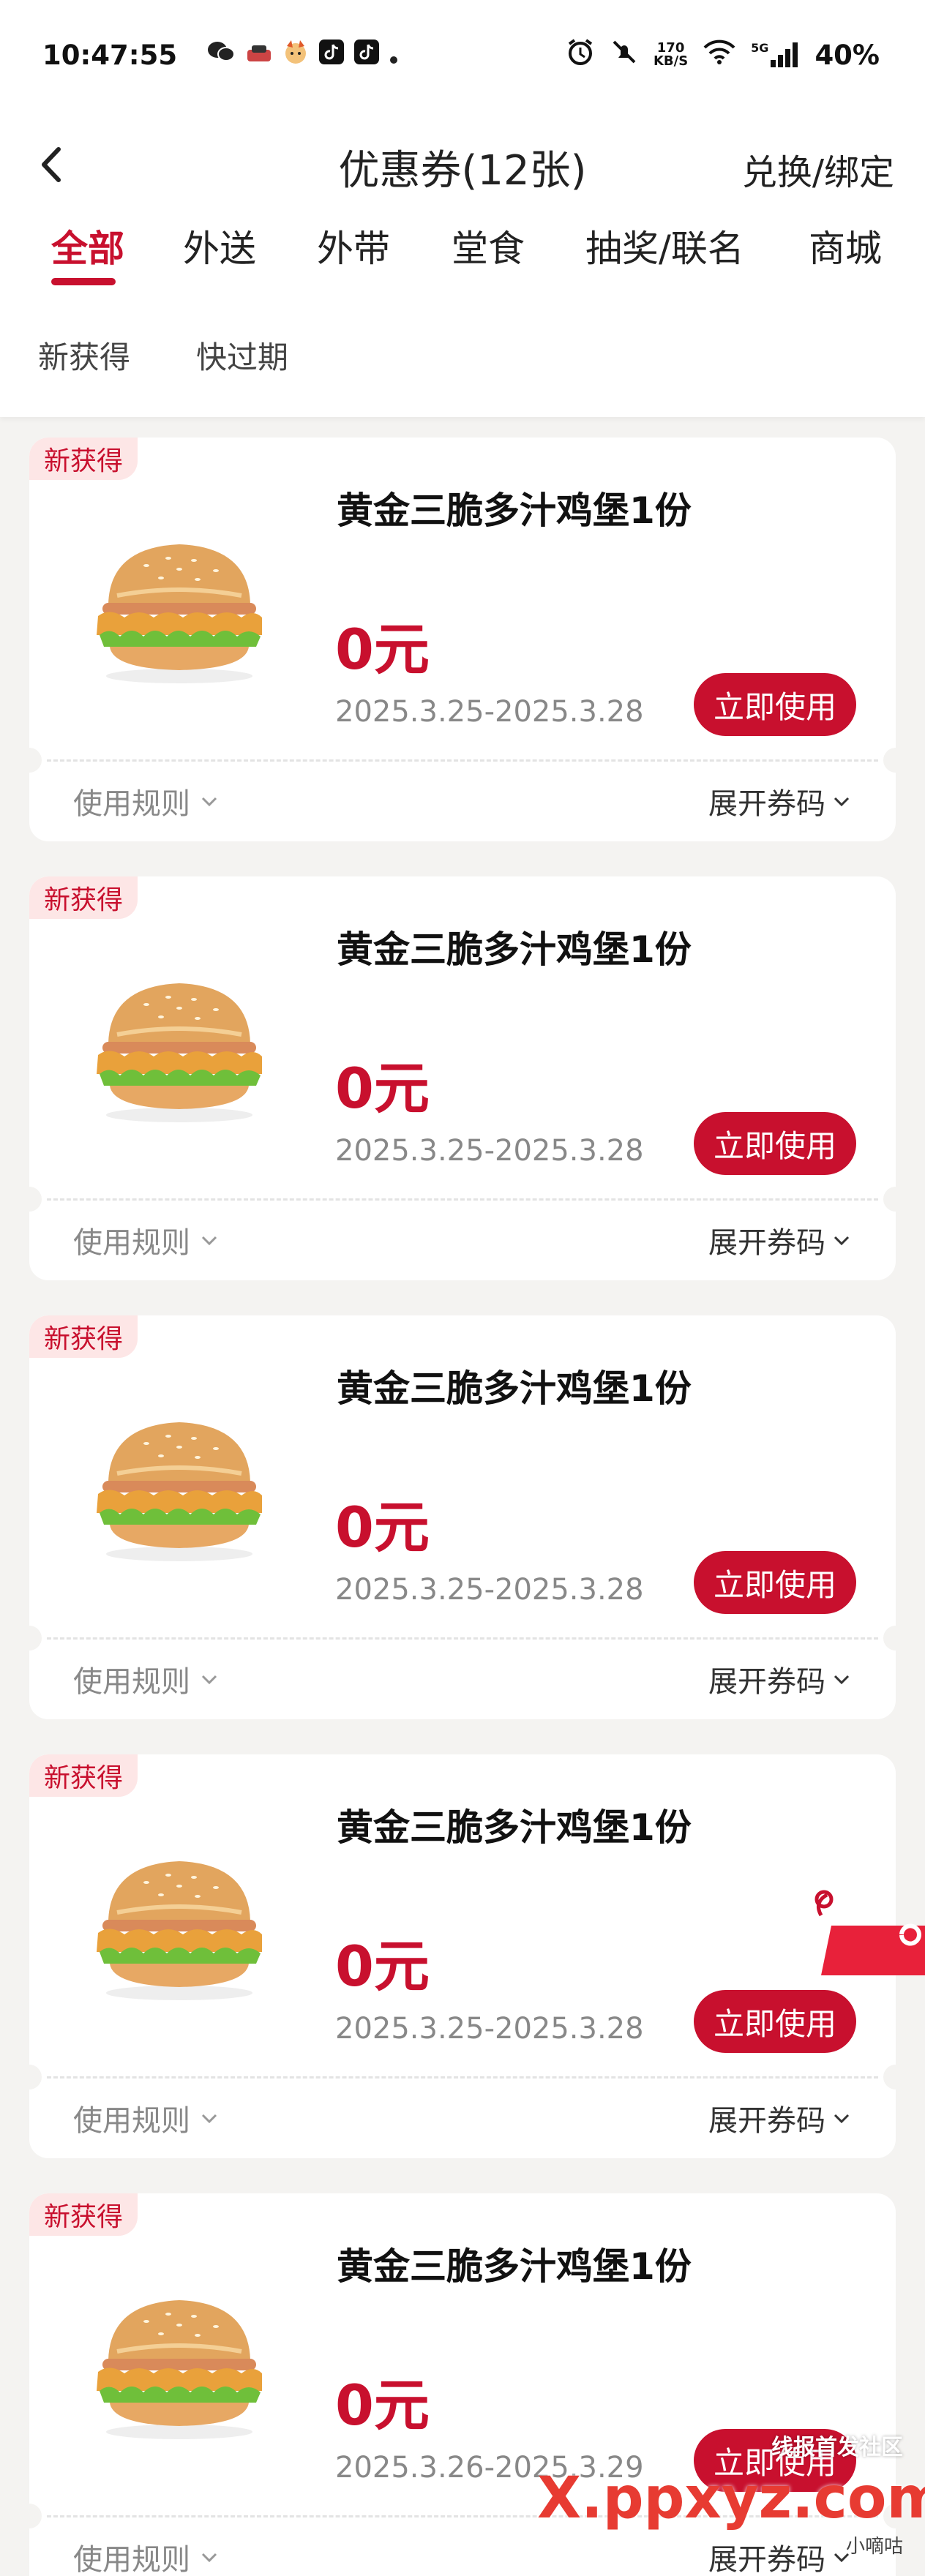  I want to click on exchange-bind-link: 兑换/绑定, so click(818, 169).